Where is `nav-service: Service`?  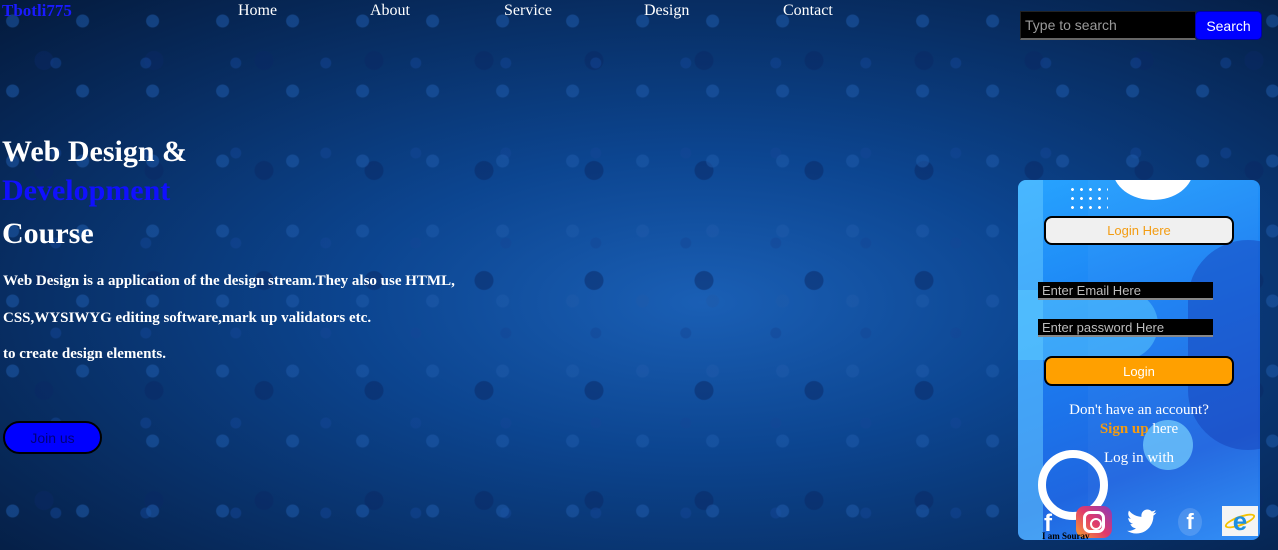
nav-service: Service is located at coordinates (528, 11).